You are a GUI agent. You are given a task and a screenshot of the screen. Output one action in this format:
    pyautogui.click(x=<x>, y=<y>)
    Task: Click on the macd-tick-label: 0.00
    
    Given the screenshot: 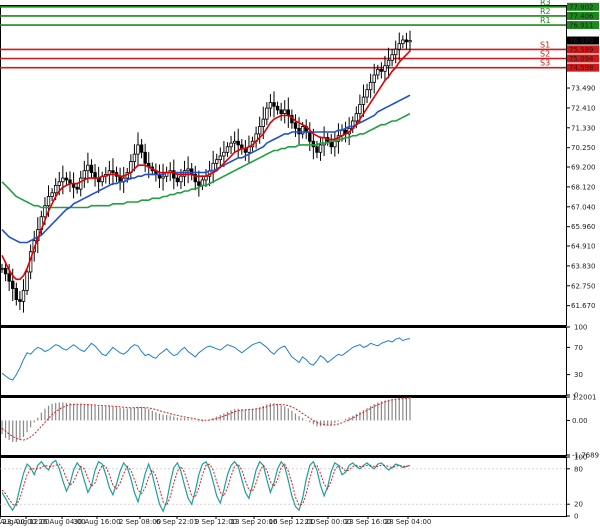 What is the action you would take?
    pyautogui.click(x=580, y=421)
    